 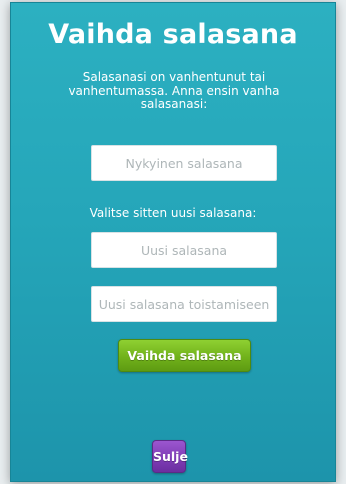 What do you see at coordinates (170, 456) in the screenshot?
I see `close-button: Sulje` at bounding box center [170, 456].